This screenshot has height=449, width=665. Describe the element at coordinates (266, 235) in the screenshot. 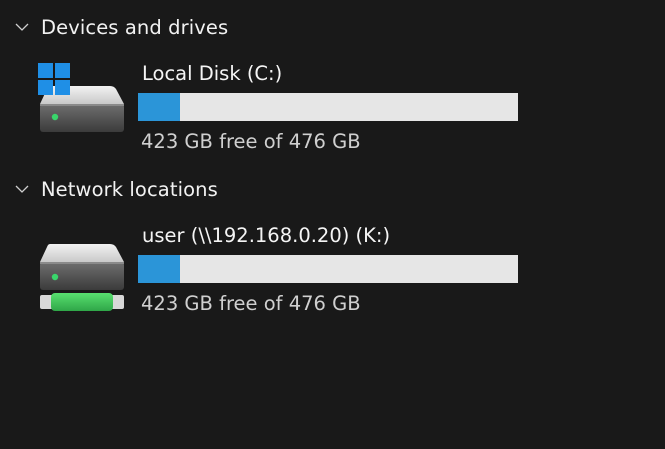

I see `drive-name: user (\\192.168.0.20) (K:)` at that location.